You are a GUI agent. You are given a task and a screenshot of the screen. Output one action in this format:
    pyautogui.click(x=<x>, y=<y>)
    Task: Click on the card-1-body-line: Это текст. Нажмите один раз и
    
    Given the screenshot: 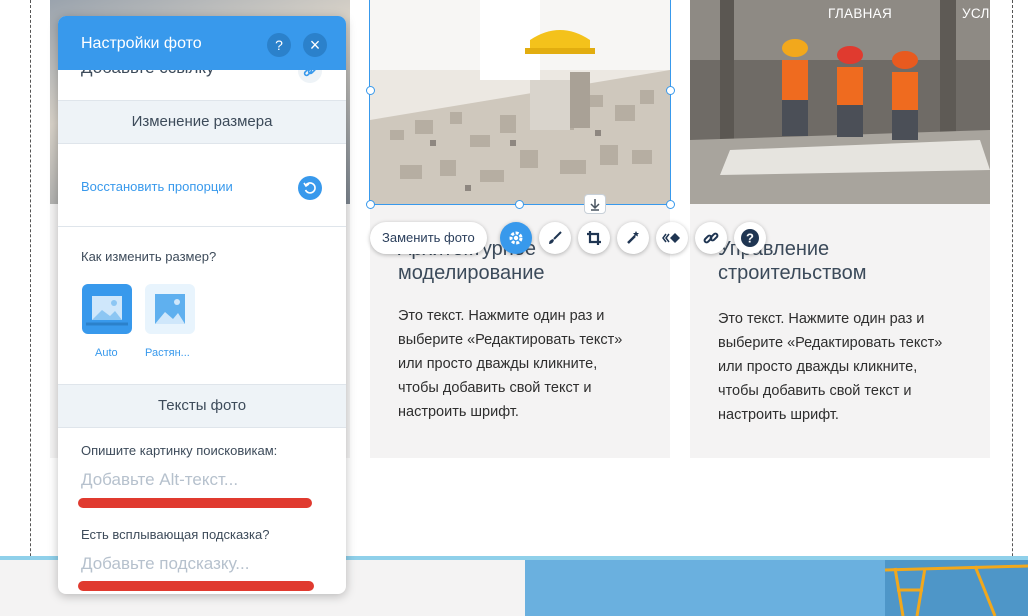 What is the action you would take?
    pyautogui.click(x=501, y=316)
    